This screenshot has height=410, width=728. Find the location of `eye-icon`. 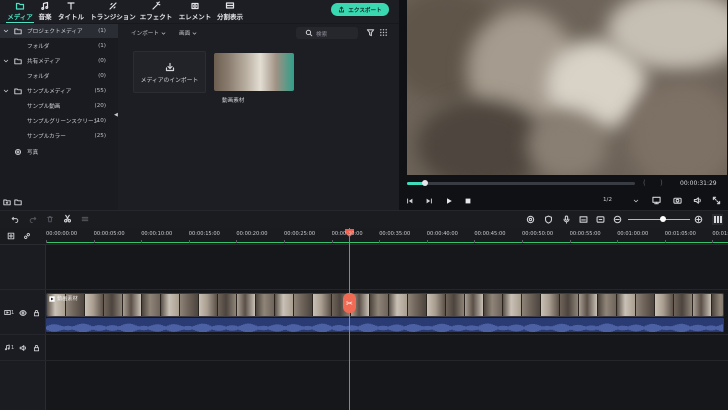

eye-icon is located at coordinates (23, 313).